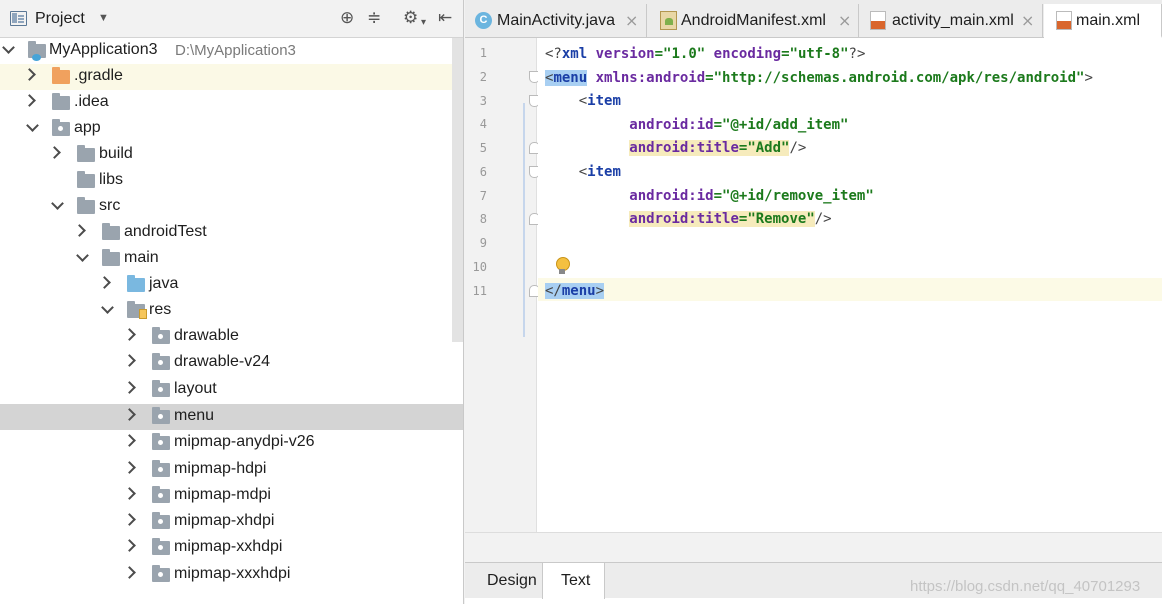 This screenshot has height=604, width=1162. I want to click on code-token: =, so click(785, 54).